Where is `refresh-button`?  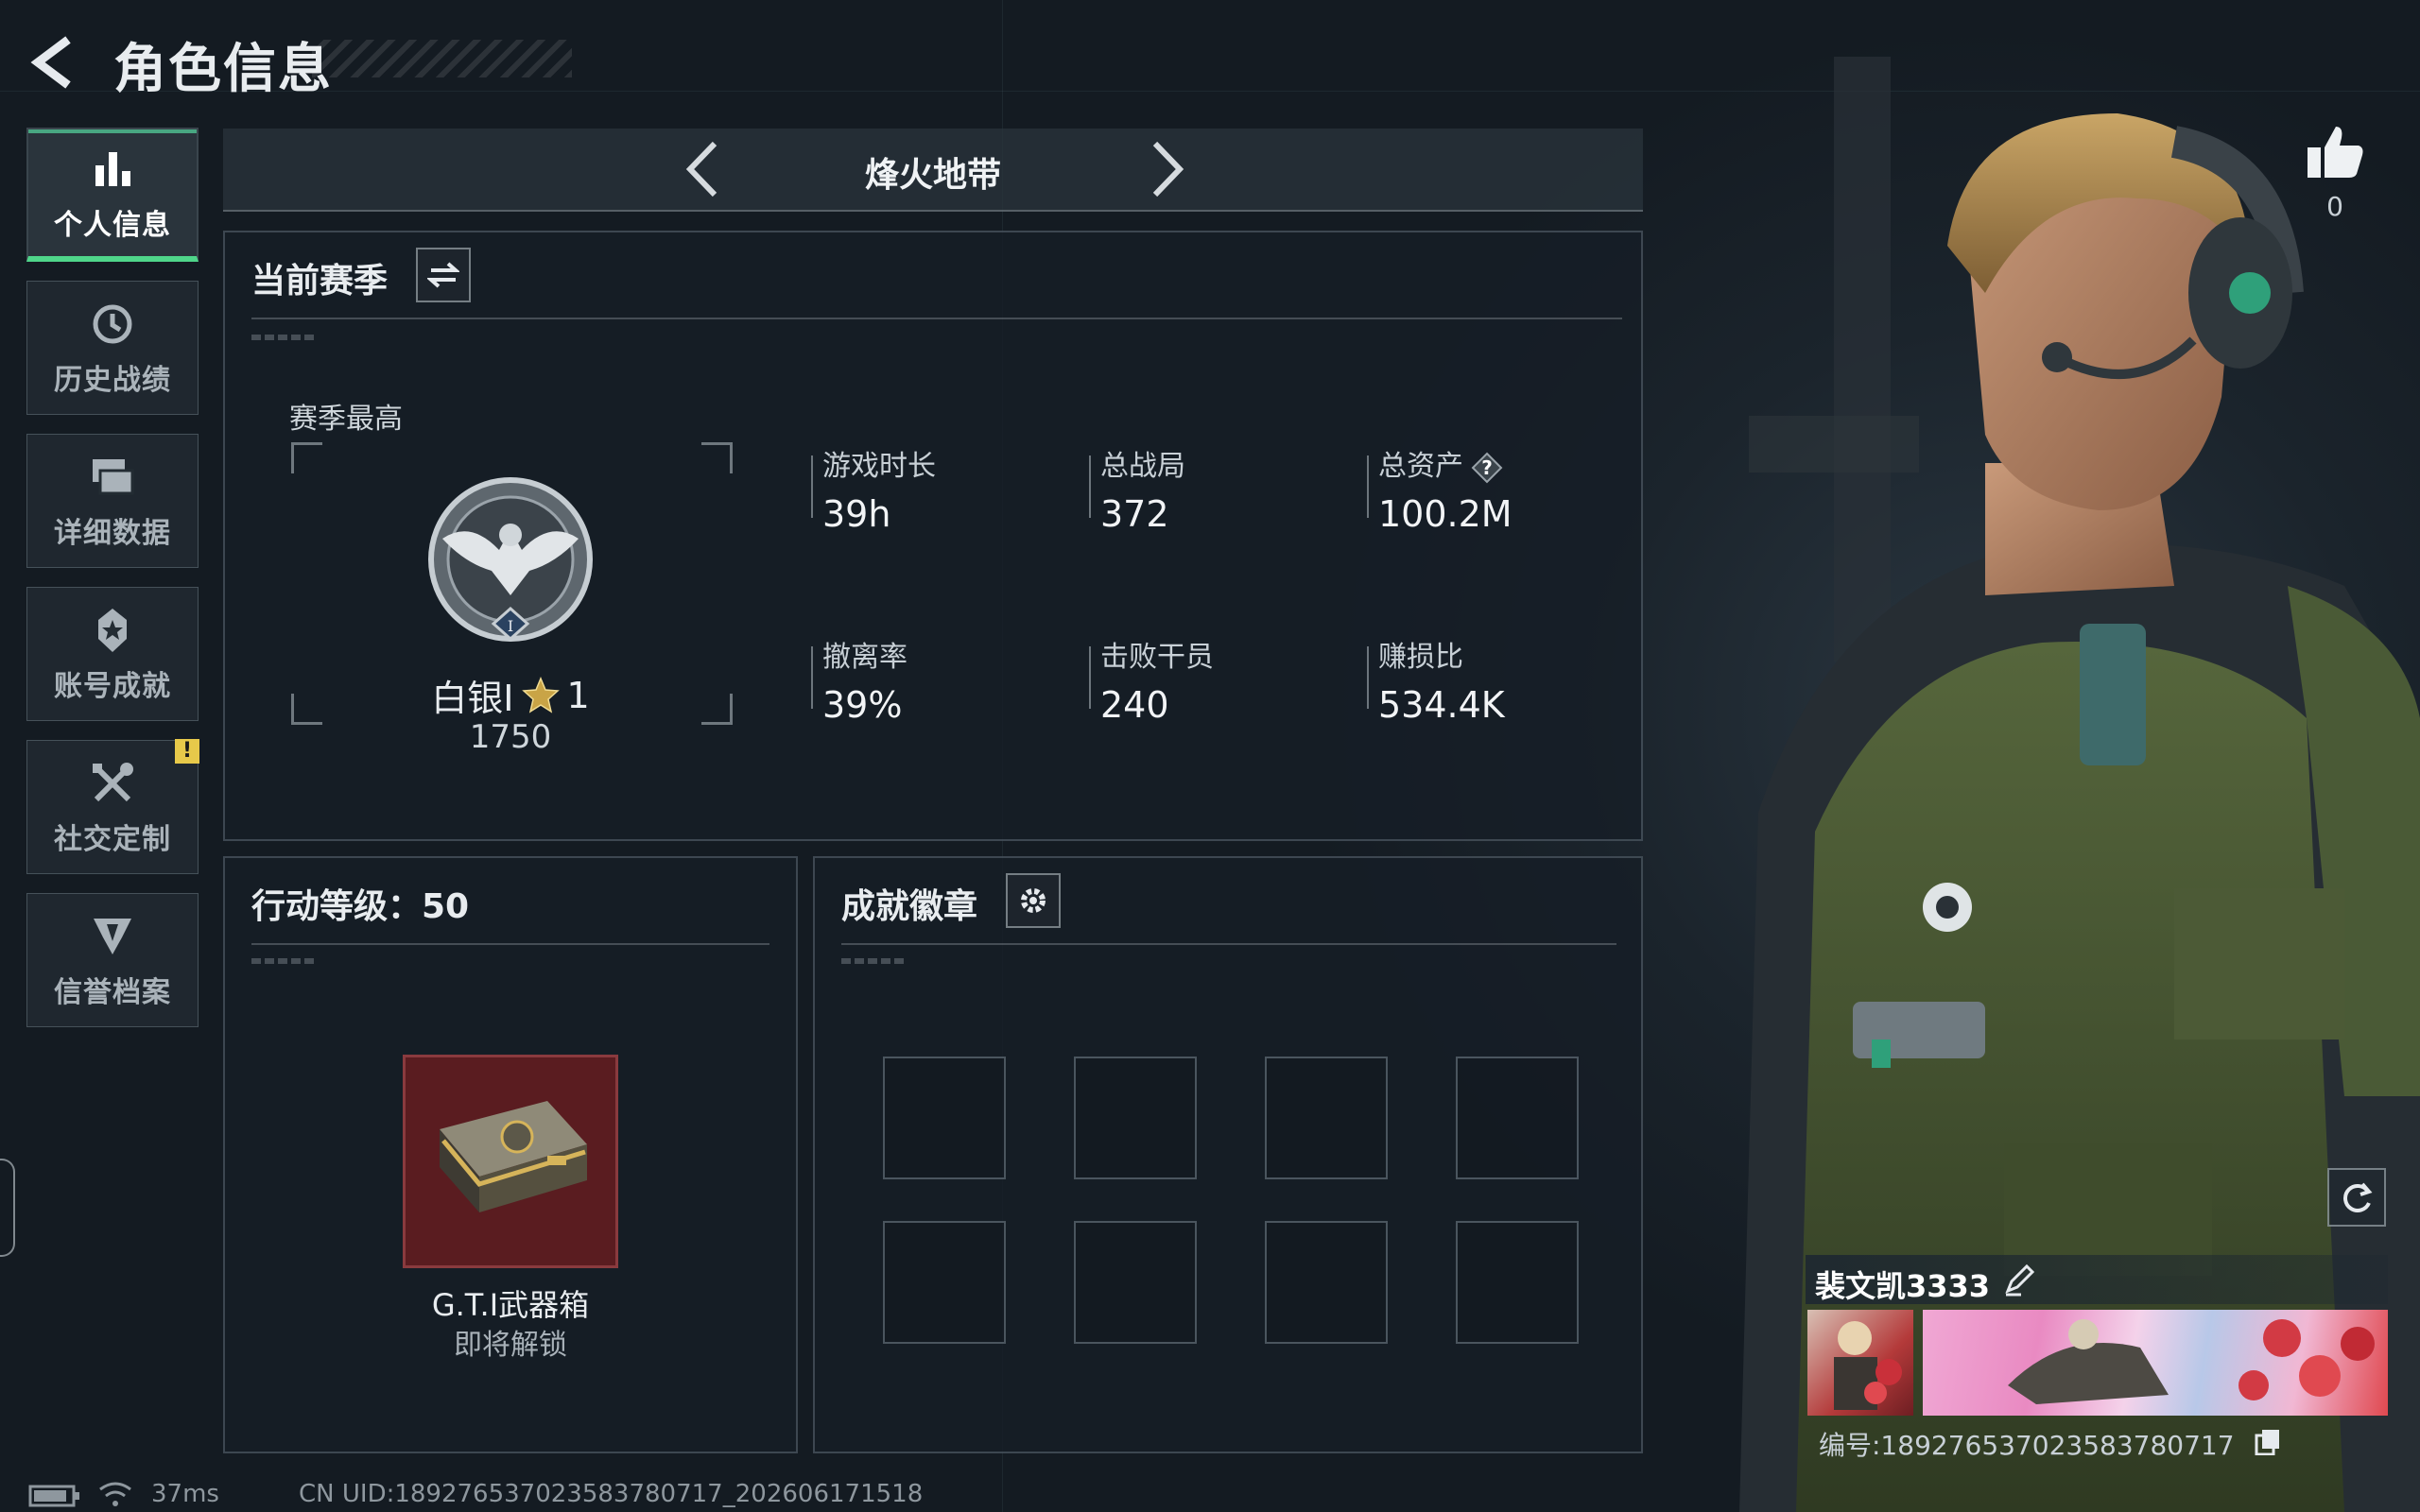
refresh-button is located at coordinates (2356, 1197).